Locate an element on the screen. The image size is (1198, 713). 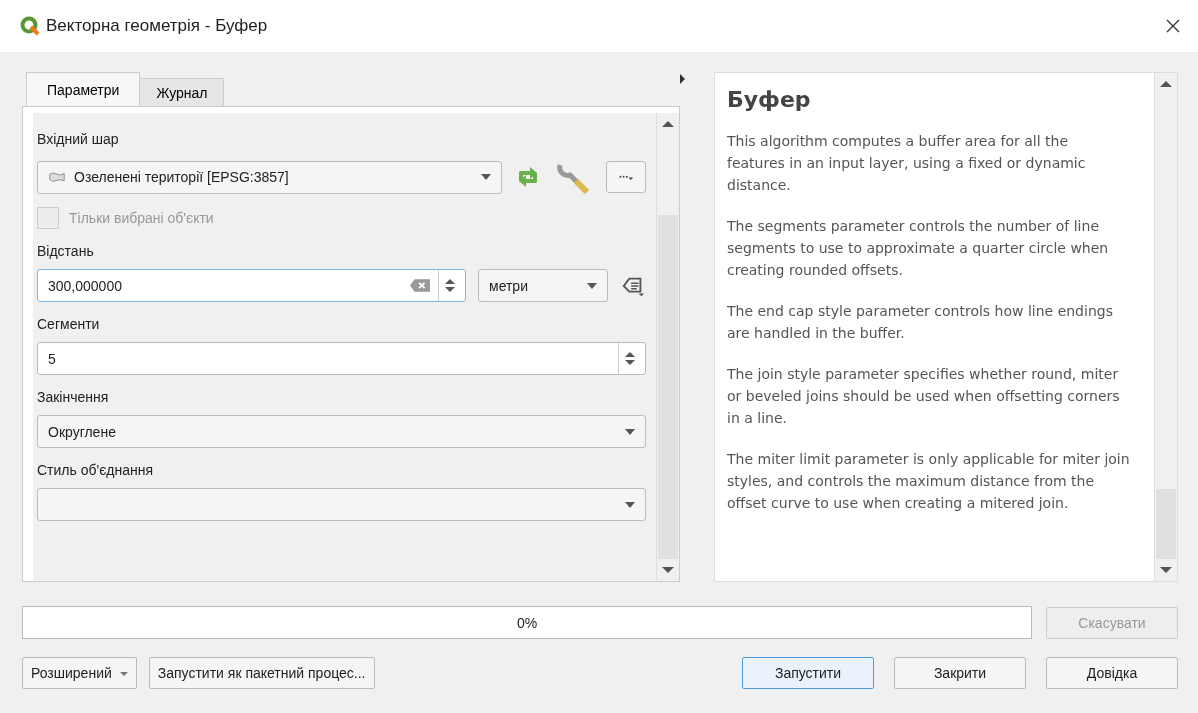
polygon-layer-icon is located at coordinates (57, 177).